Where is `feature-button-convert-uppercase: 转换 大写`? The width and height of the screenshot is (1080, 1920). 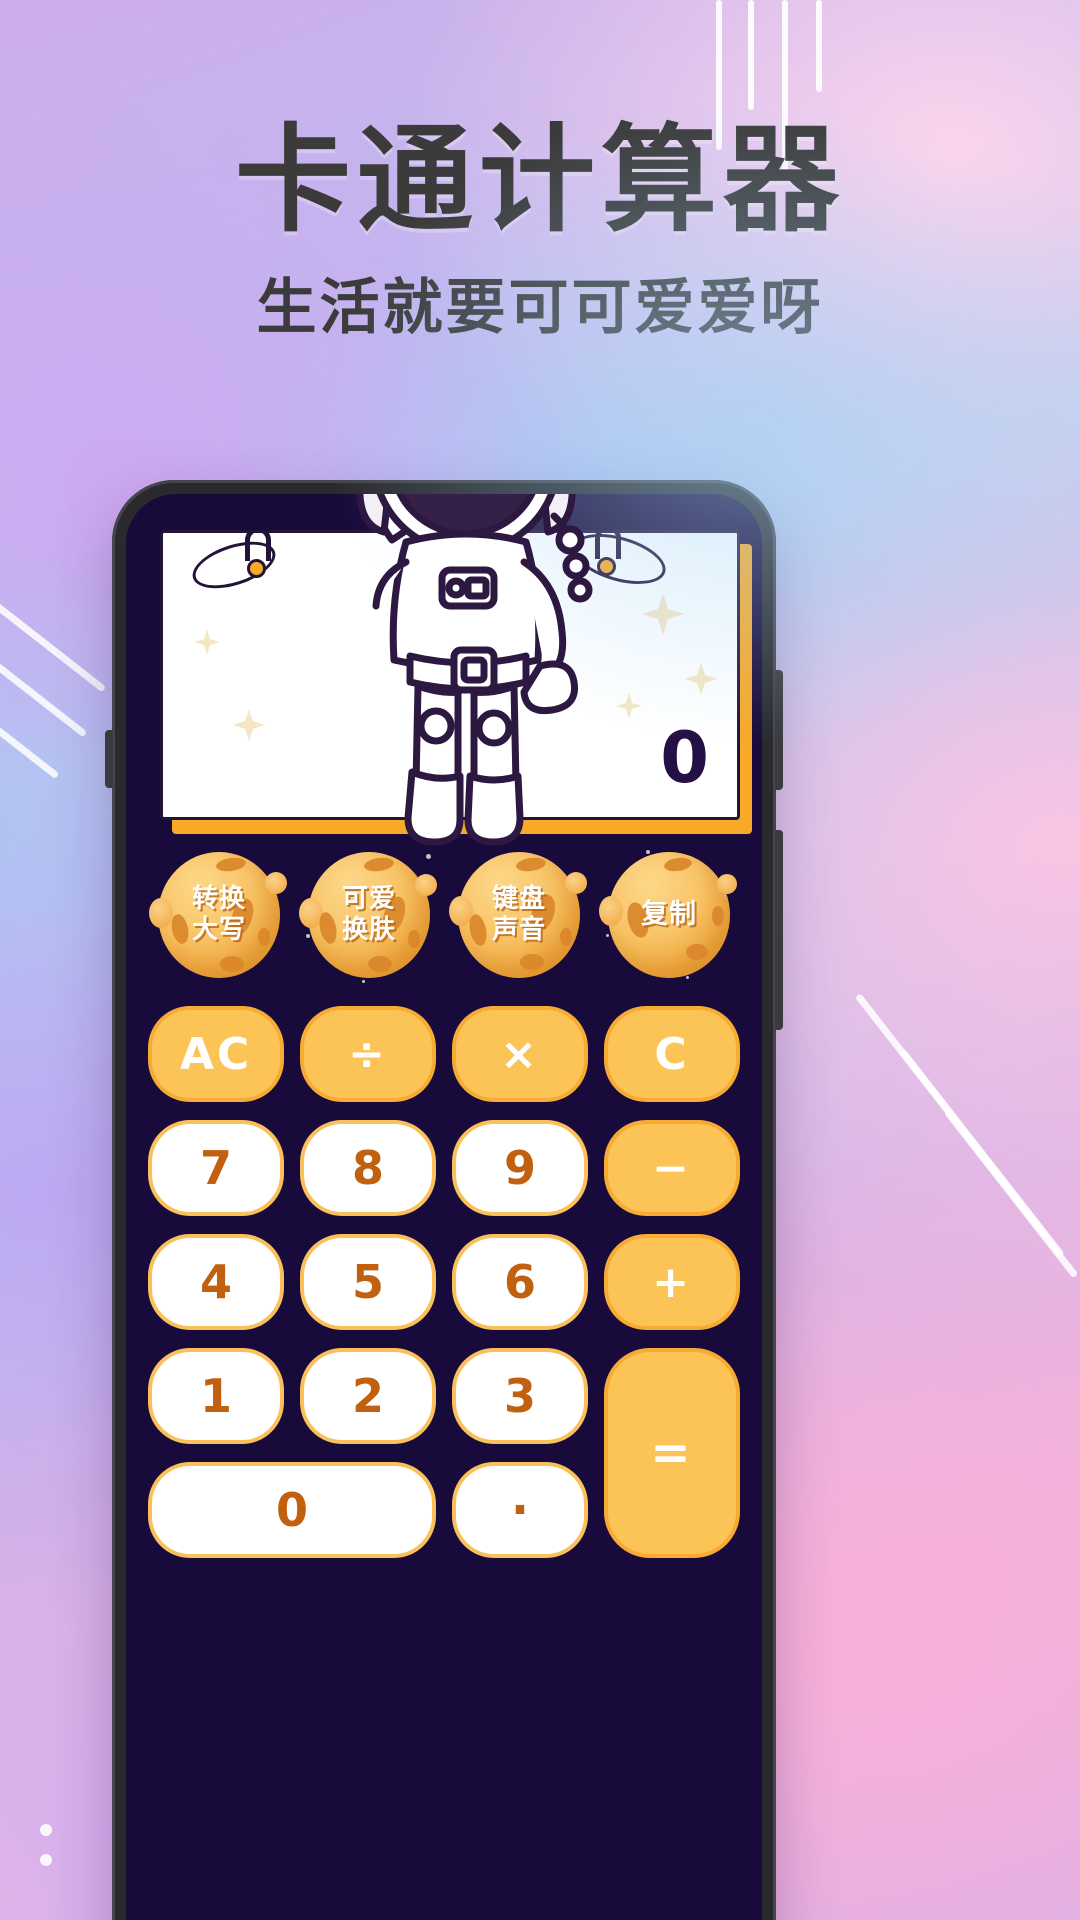
feature-button-convert-uppercase: 转换 大写 is located at coordinates (218, 915).